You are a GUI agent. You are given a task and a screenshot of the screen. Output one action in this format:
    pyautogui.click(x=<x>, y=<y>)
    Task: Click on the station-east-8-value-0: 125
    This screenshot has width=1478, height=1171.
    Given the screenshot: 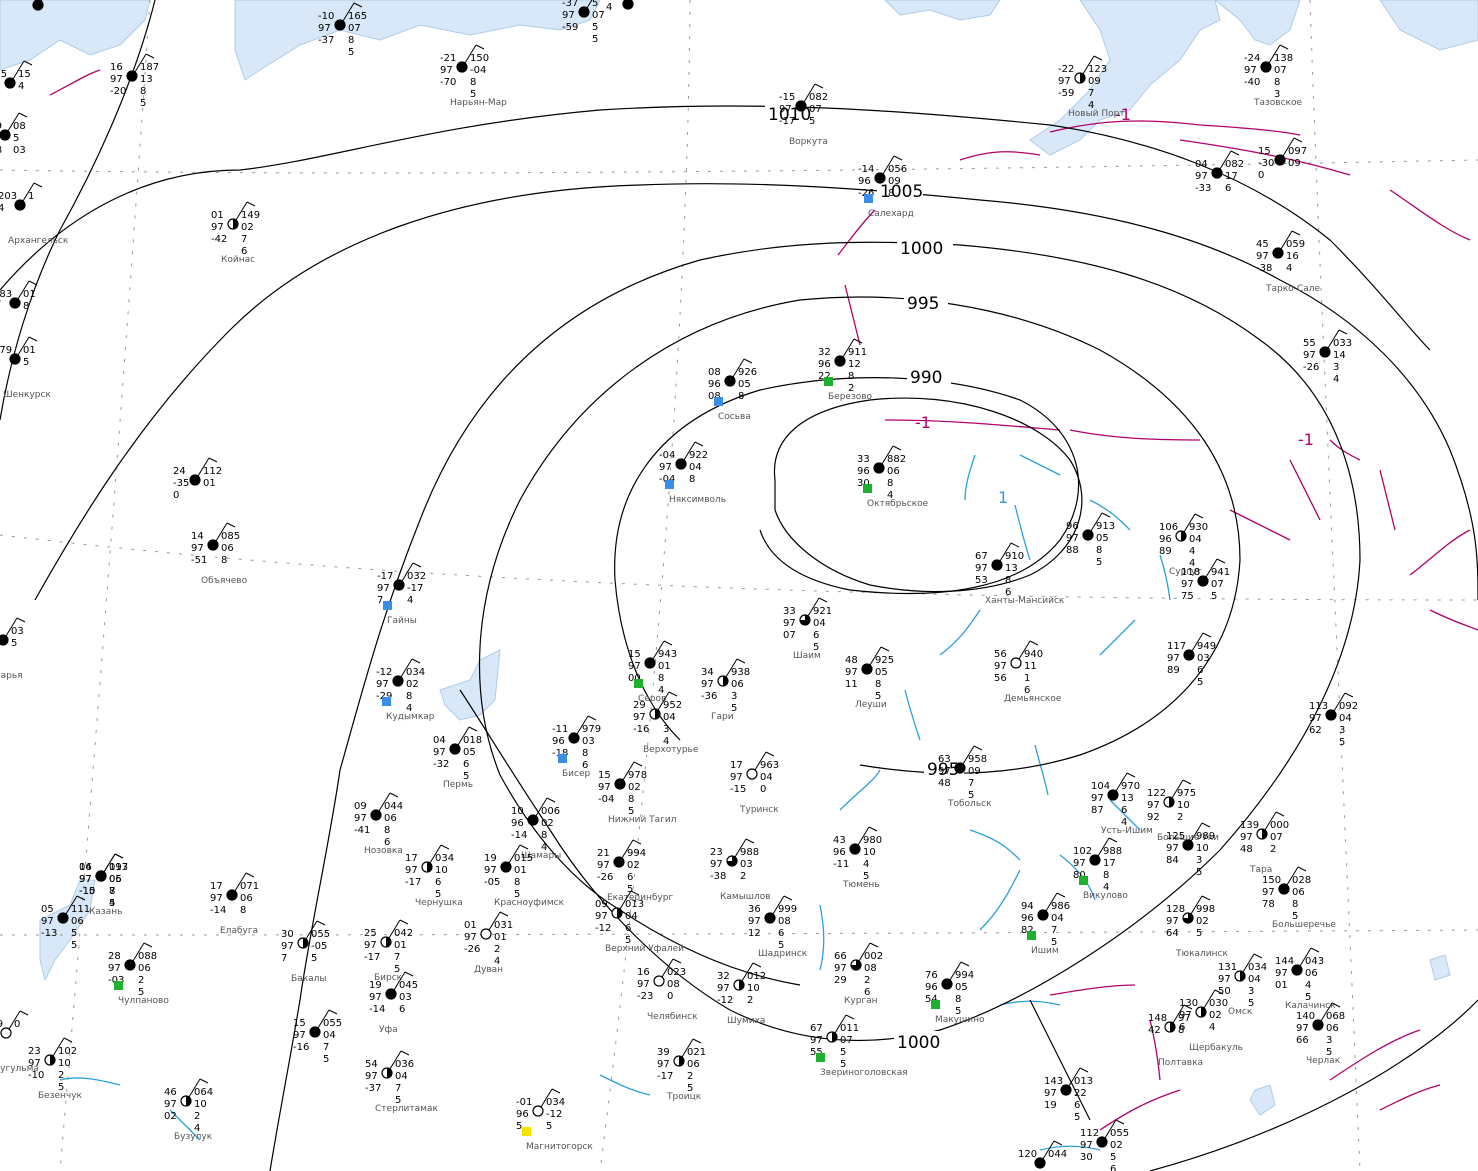 What is the action you would take?
    pyautogui.click(x=1175, y=836)
    